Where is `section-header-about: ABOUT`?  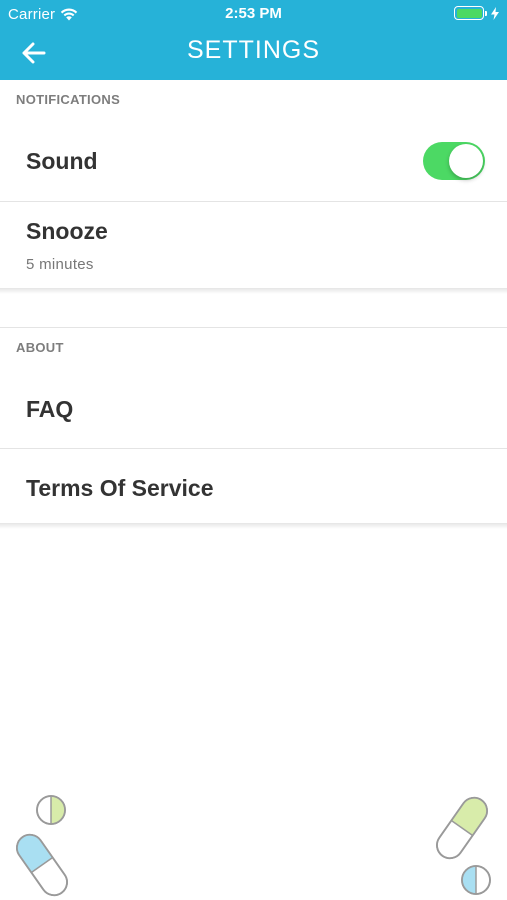
section-header-about: ABOUT is located at coordinates (40, 347).